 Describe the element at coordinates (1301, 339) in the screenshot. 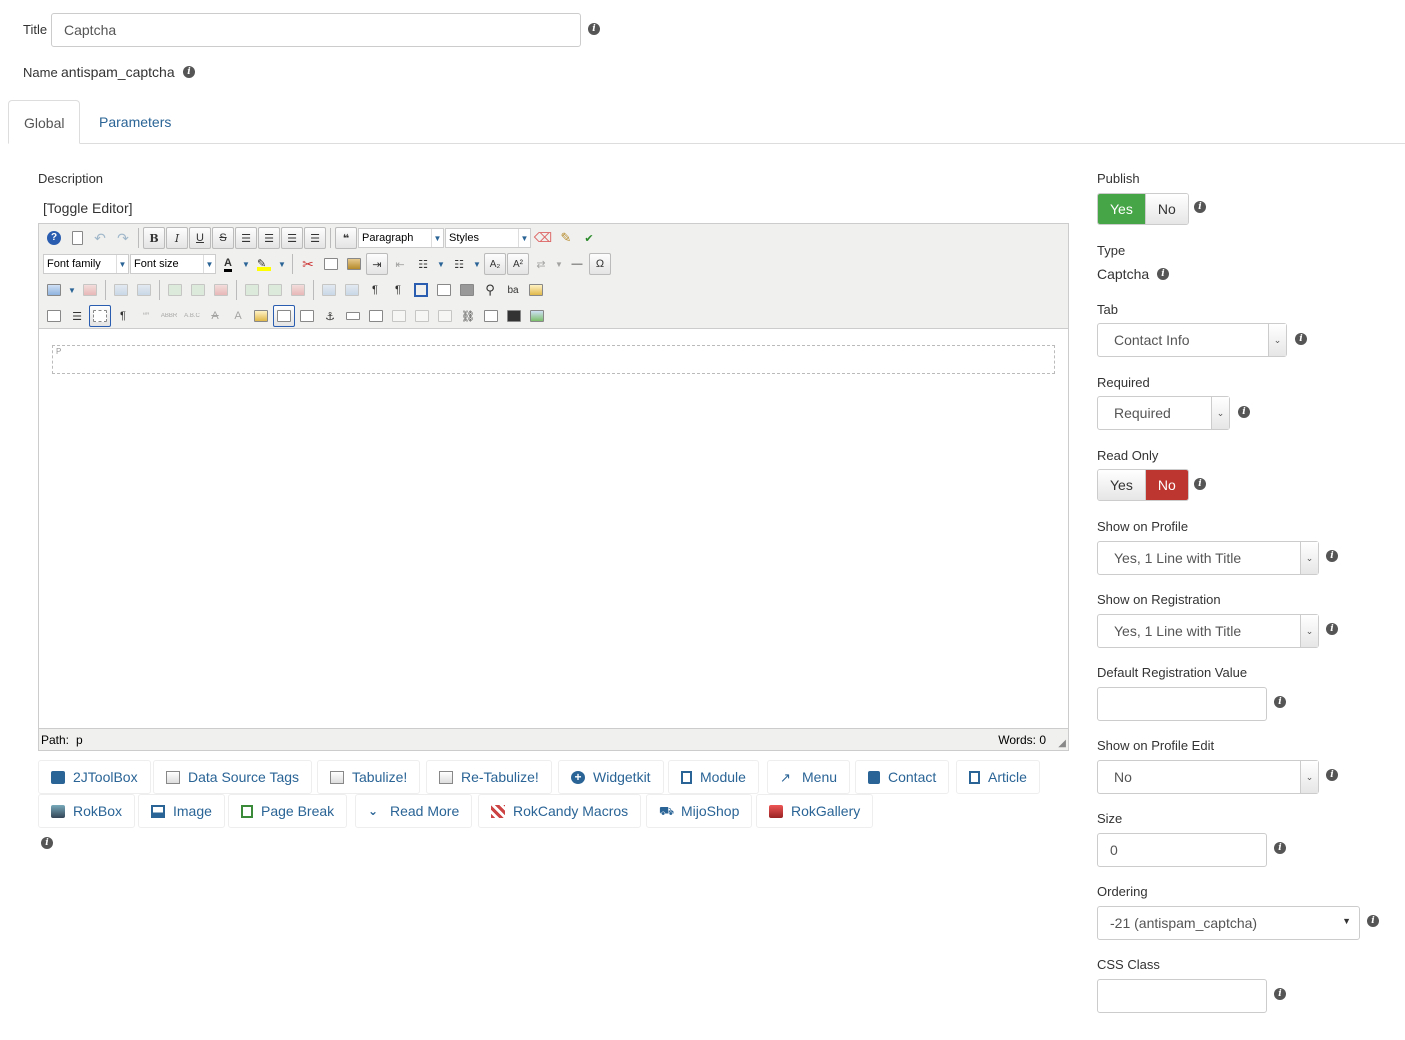

I see `tab-info-icon: i` at that location.